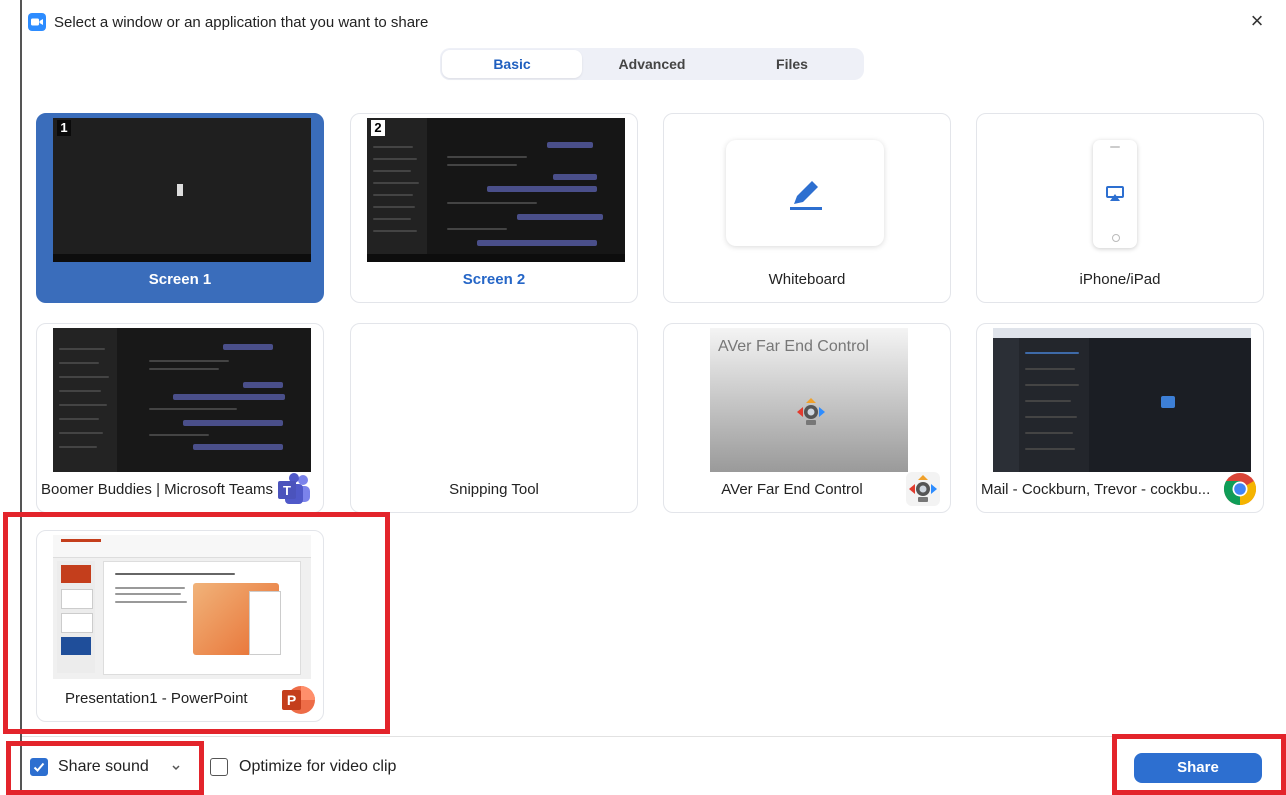 The image size is (1286, 795). I want to click on screen-2-thumbnail: 2, so click(496, 190).